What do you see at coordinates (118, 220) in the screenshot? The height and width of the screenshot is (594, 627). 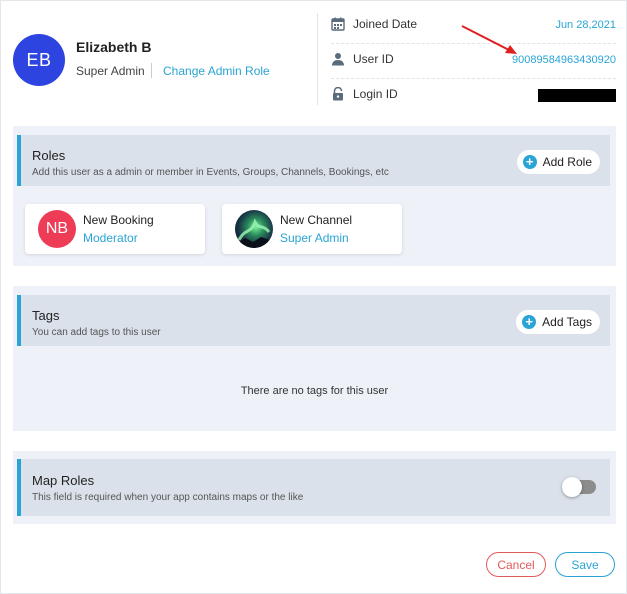 I see `role-card-title: New Booking` at bounding box center [118, 220].